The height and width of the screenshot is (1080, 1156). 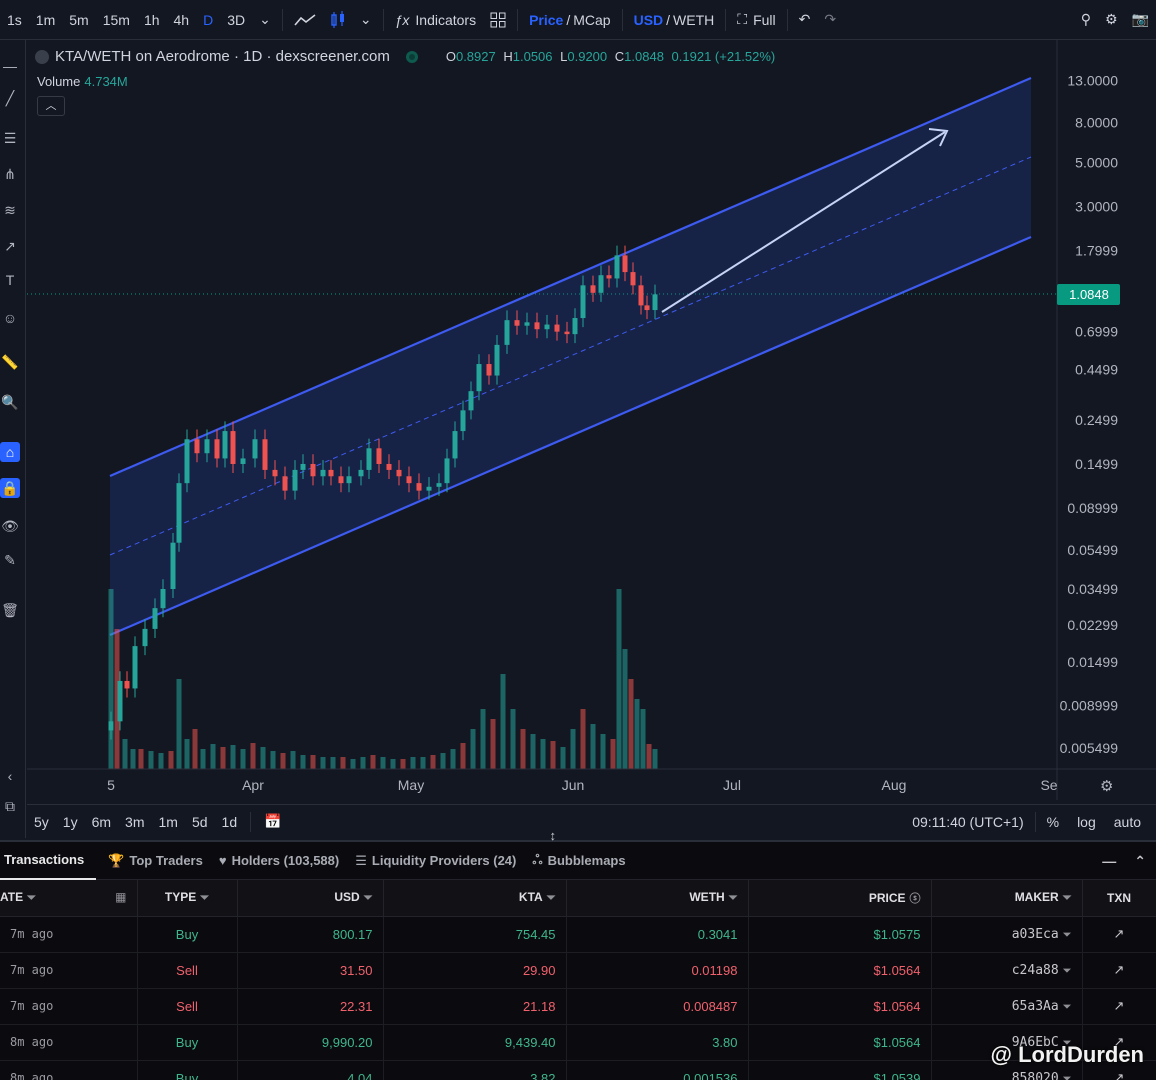 What do you see at coordinates (230, 822) in the screenshot?
I see `range-1d: 1d` at bounding box center [230, 822].